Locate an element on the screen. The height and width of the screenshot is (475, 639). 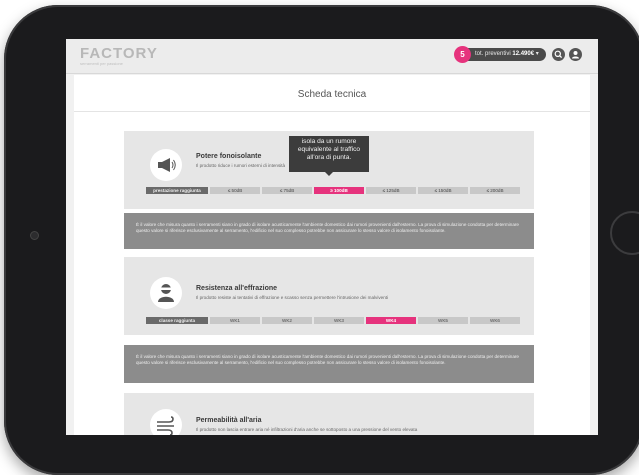
spec-title: Potere fonoisolante is located at coordinates (229, 156).